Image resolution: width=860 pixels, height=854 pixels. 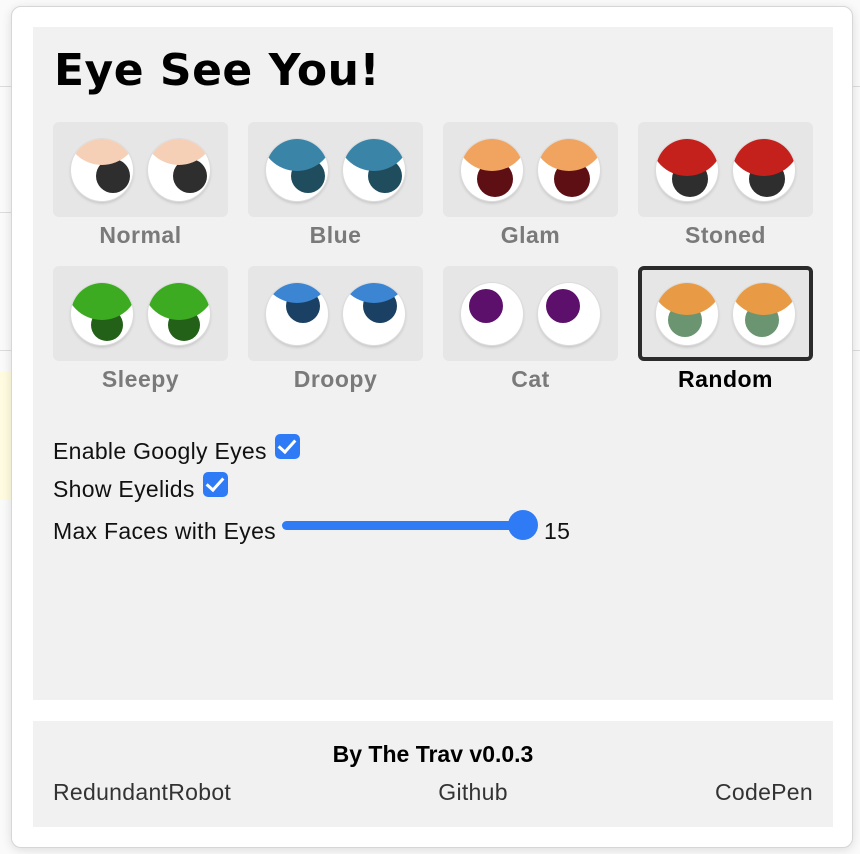 I want to click on googly-eyes-label: Enable Googly Eyes, so click(x=160, y=450).